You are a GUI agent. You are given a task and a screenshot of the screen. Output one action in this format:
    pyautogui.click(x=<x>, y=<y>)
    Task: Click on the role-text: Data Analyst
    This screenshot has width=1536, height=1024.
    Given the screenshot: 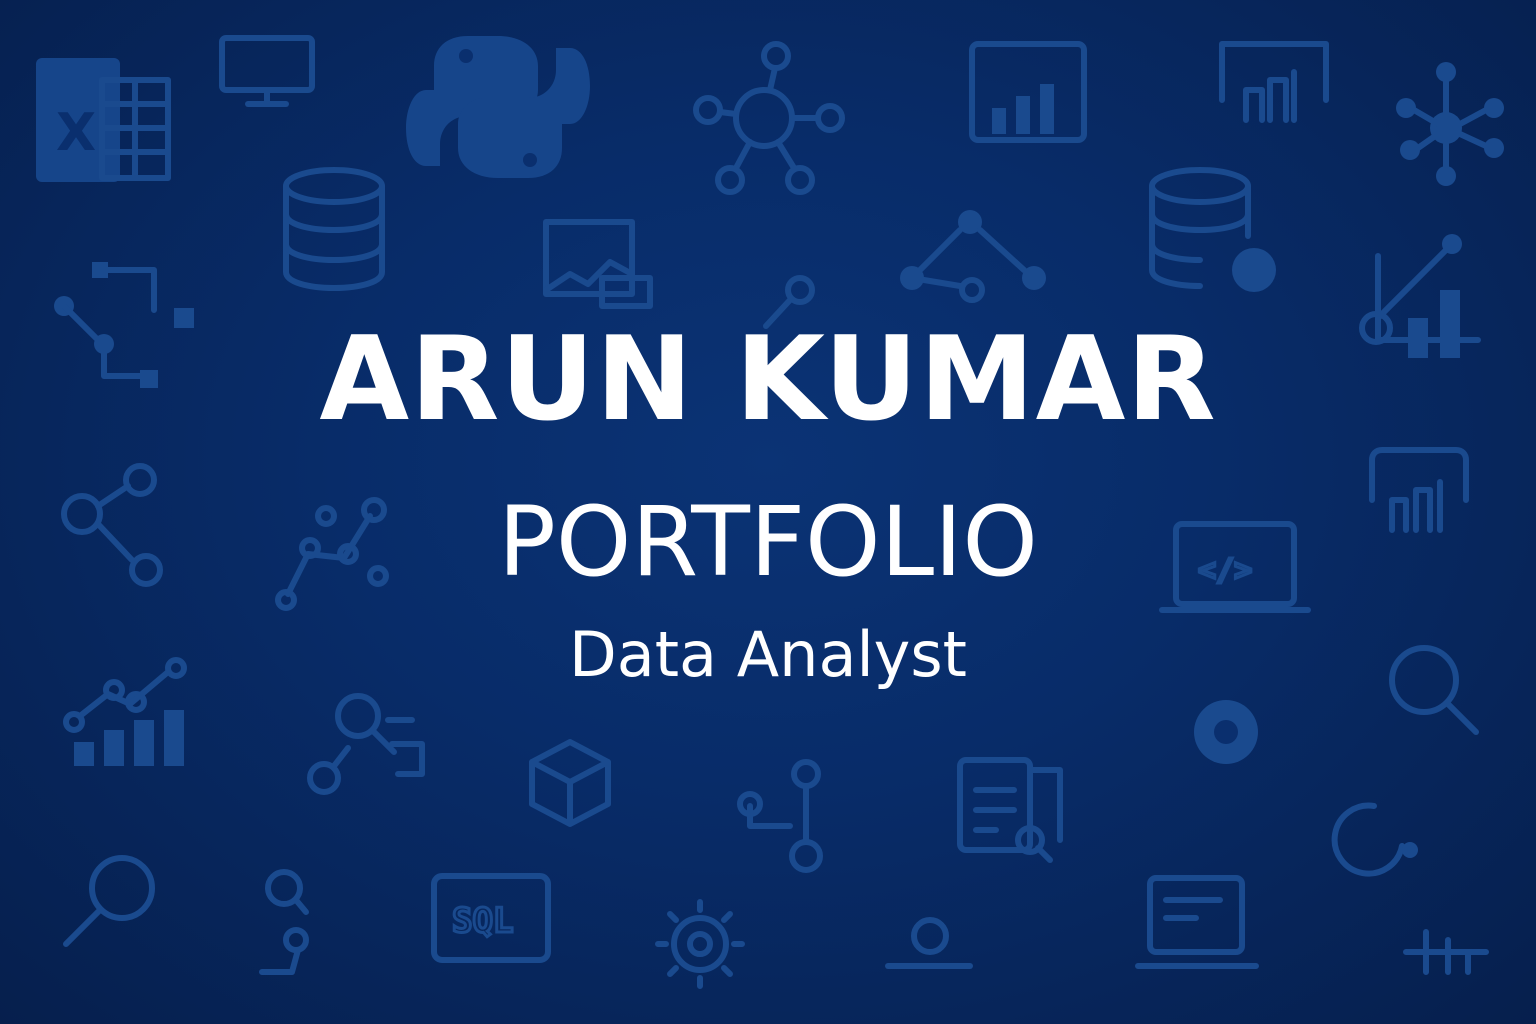 What is the action you would take?
    pyautogui.click(x=768, y=654)
    